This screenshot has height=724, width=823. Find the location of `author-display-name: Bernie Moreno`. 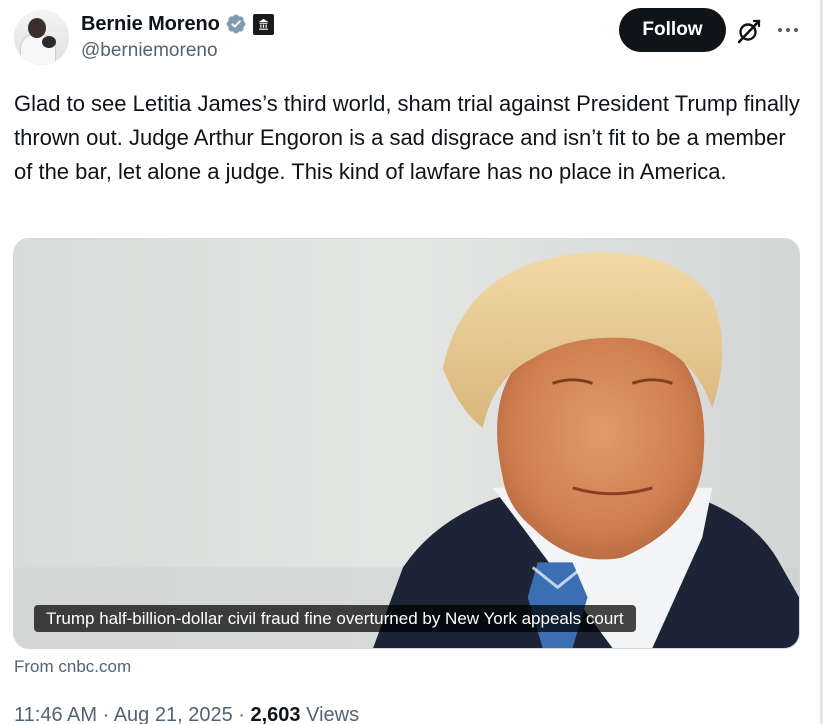

author-display-name: Bernie Moreno is located at coordinates (150, 24).